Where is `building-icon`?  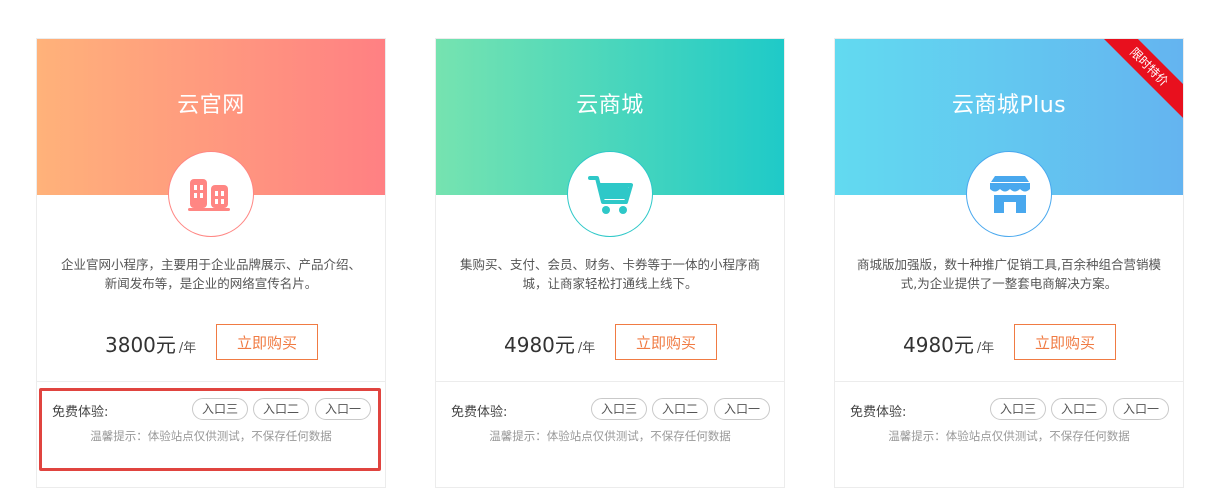
building-icon is located at coordinates (211, 194).